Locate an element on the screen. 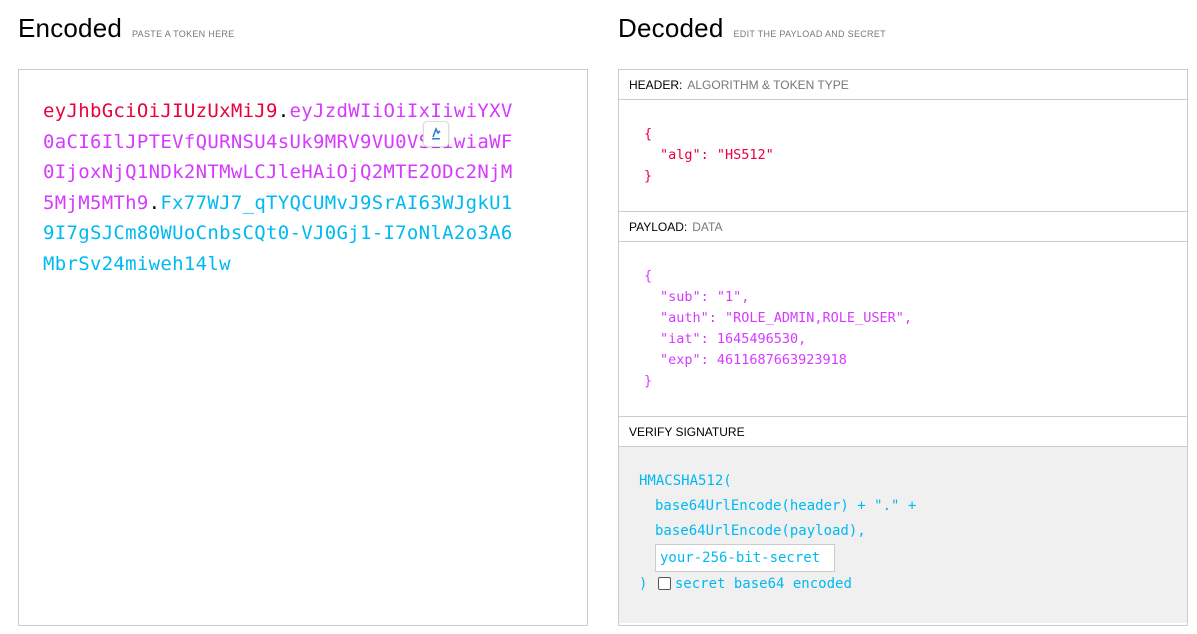 This screenshot has height=634, width=1197. header-json-editor: { "alg": "HS512" } is located at coordinates (903, 156).